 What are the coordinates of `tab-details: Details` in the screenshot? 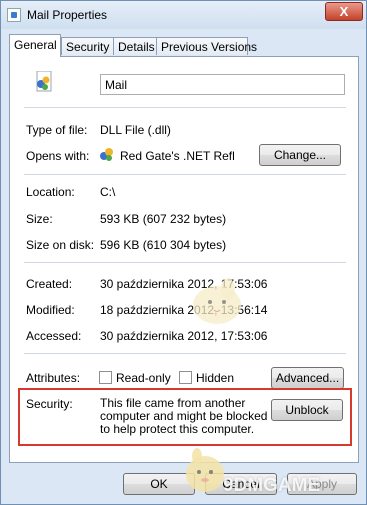 It's located at (135, 46).